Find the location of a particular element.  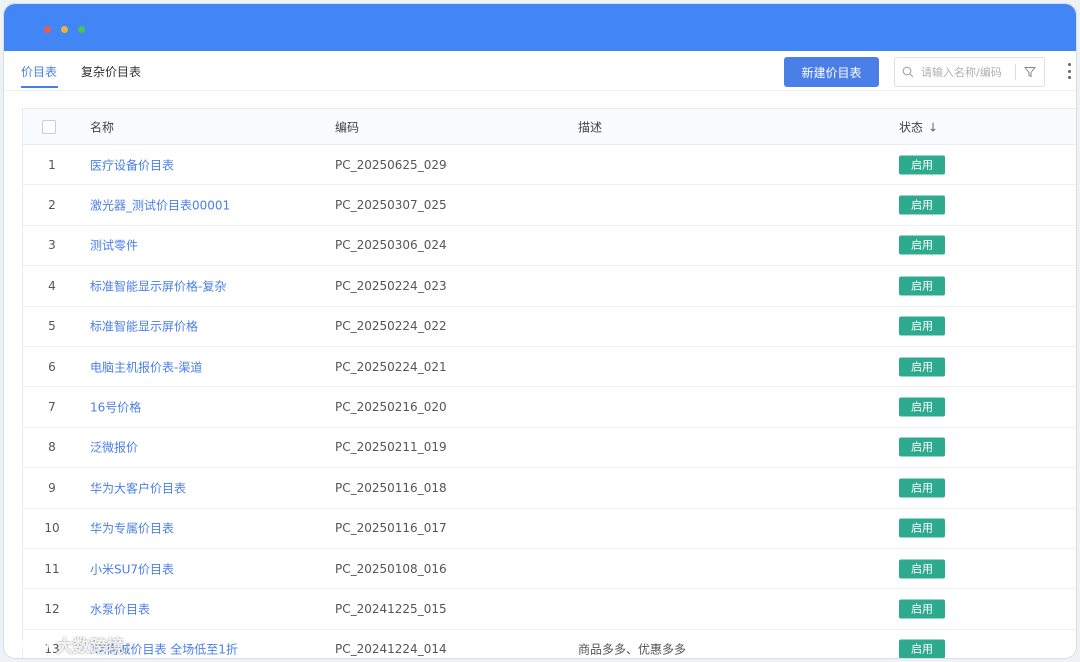

filter-icon is located at coordinates (1030, 72).